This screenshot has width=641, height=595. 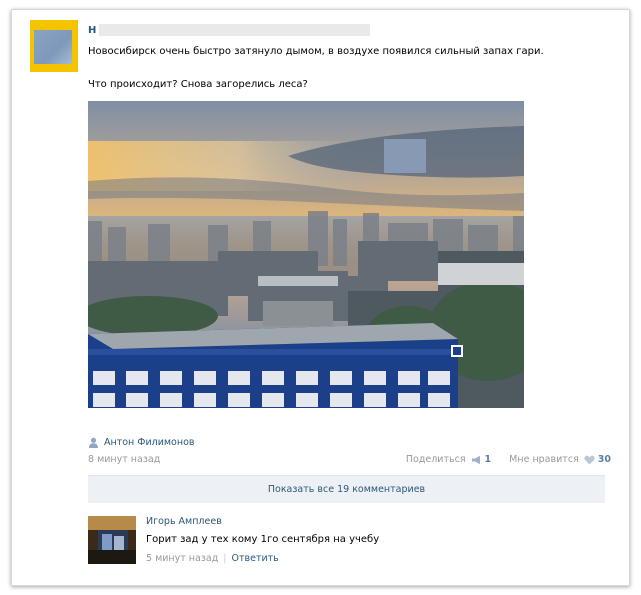 I want to click on comment-avatar, so click(x=112, y=540).